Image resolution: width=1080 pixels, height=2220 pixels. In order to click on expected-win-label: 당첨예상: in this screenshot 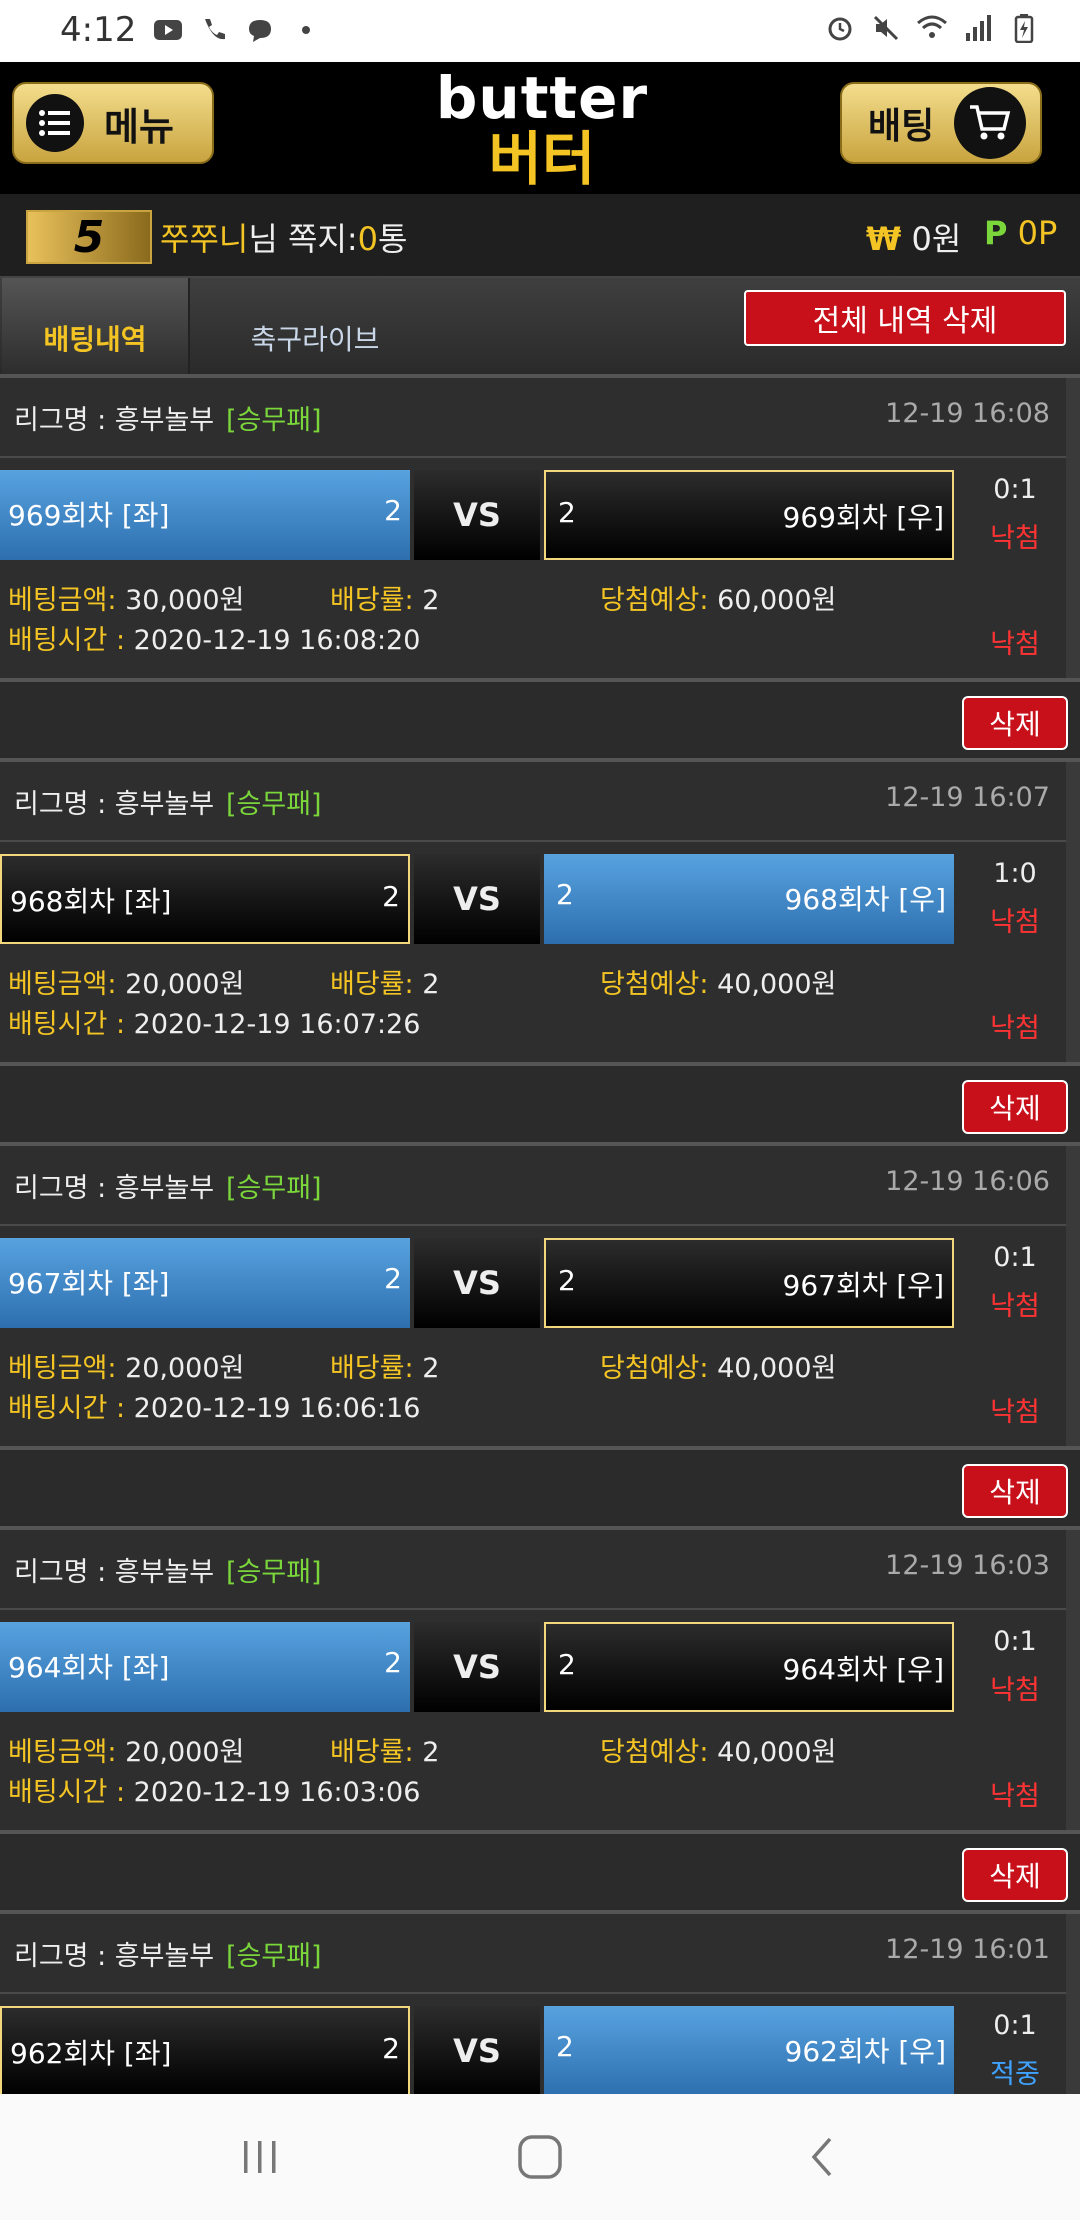, I will do `click(654, 984)`.